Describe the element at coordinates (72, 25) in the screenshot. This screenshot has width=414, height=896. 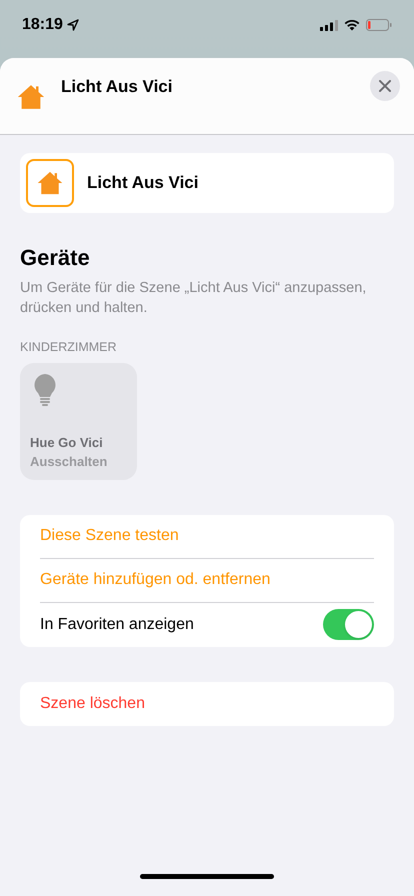
I see `location-arrow-icon` at that location.